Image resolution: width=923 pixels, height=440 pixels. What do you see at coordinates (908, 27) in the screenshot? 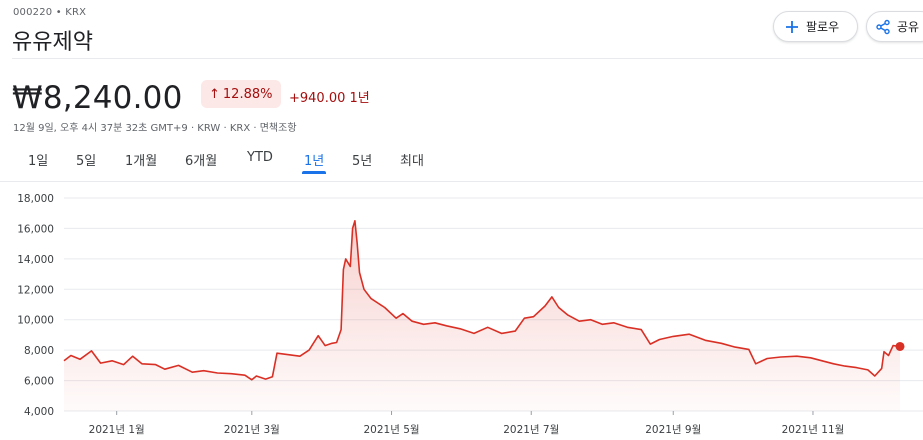
I see `share-label: 공유` at bounding box center [908, 27].